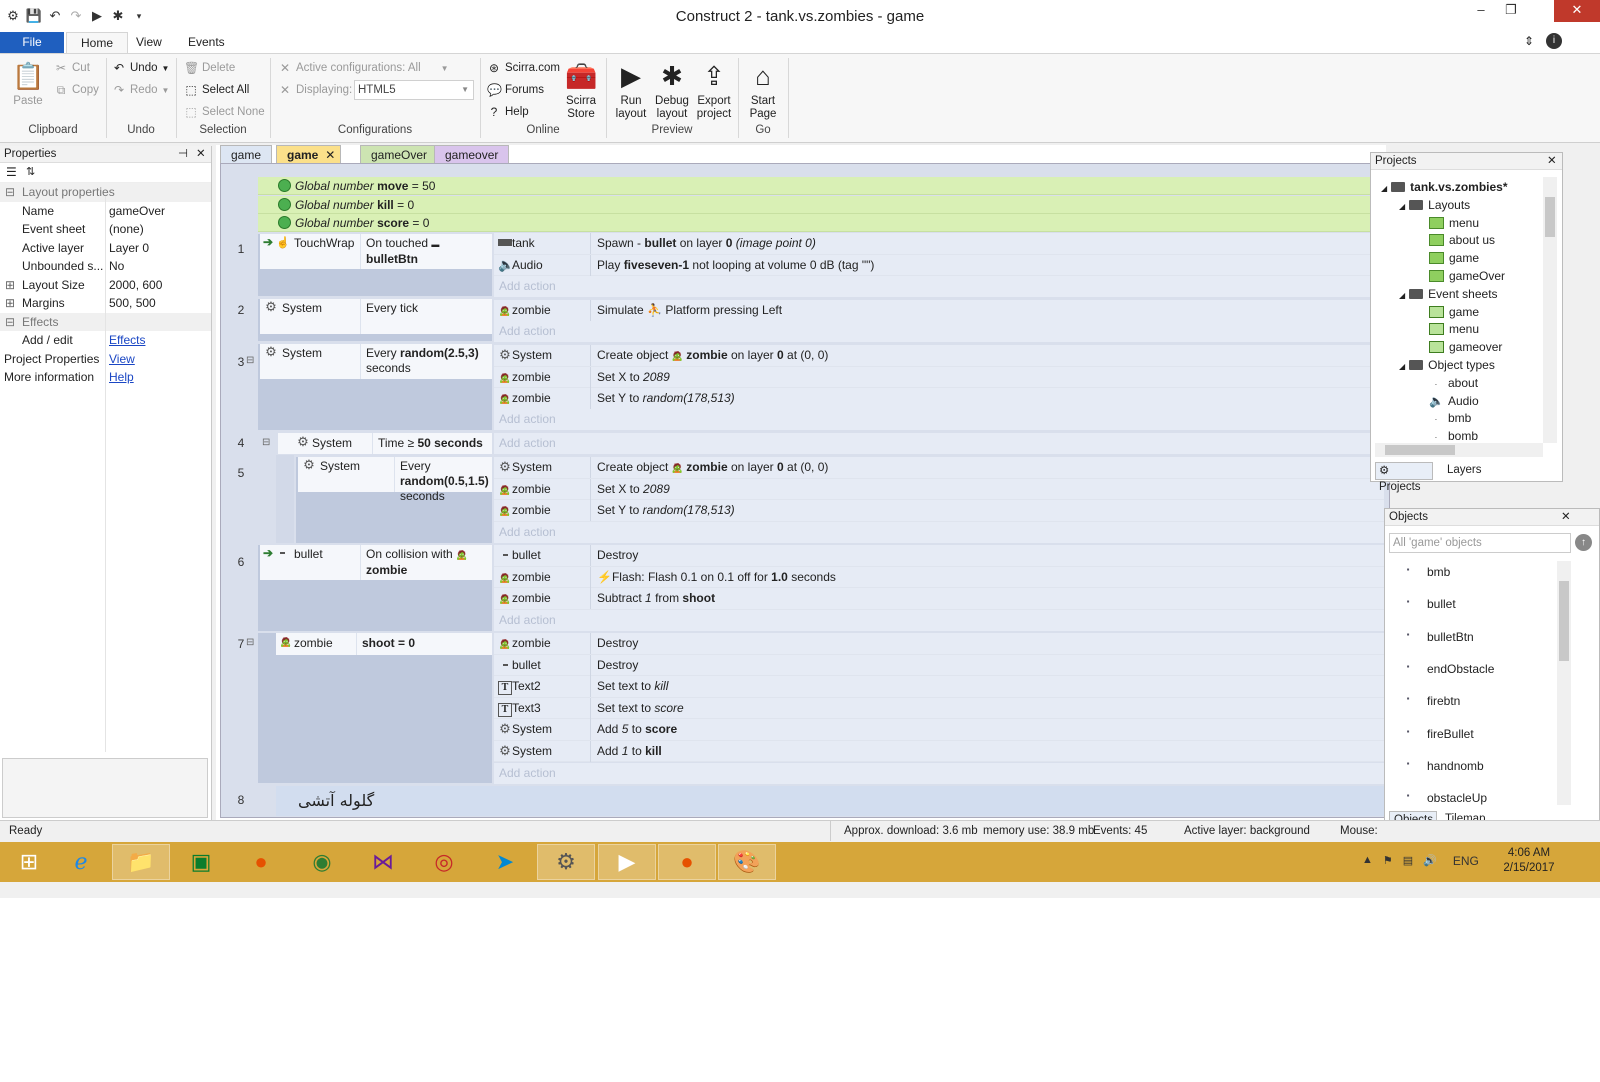 The image size is (1600, 1082). I want to click on volume-icon: 🔊, so click(1430, 861).